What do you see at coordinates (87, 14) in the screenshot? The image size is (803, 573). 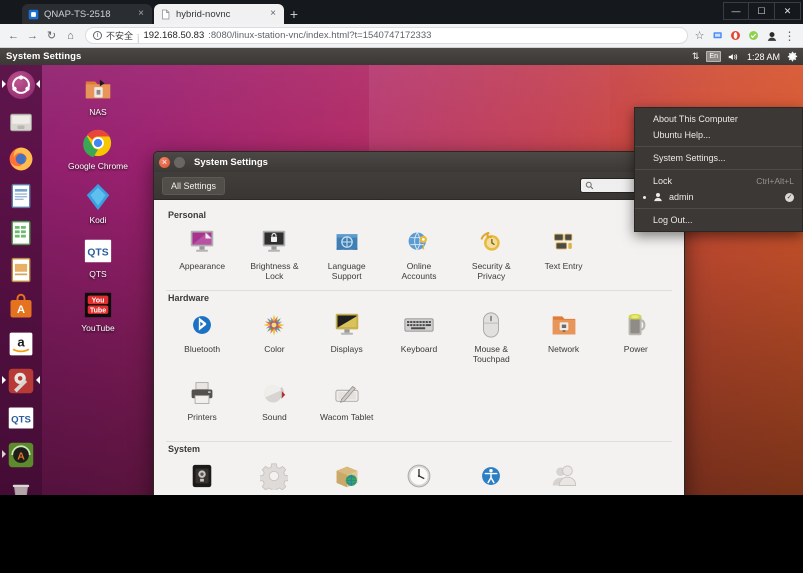 I see `browser-tab-0: QNAP-TS-2518 ×` at bounding box center [87, 14].